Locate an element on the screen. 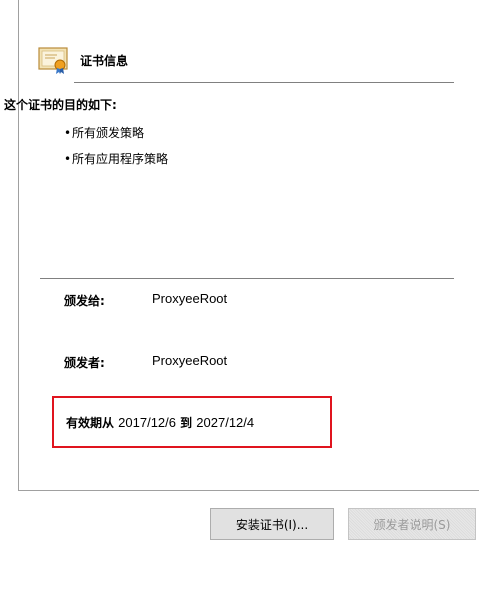 The height and width of the screenshot is (600, 494). header-divider is located at coordinates (264, 82).